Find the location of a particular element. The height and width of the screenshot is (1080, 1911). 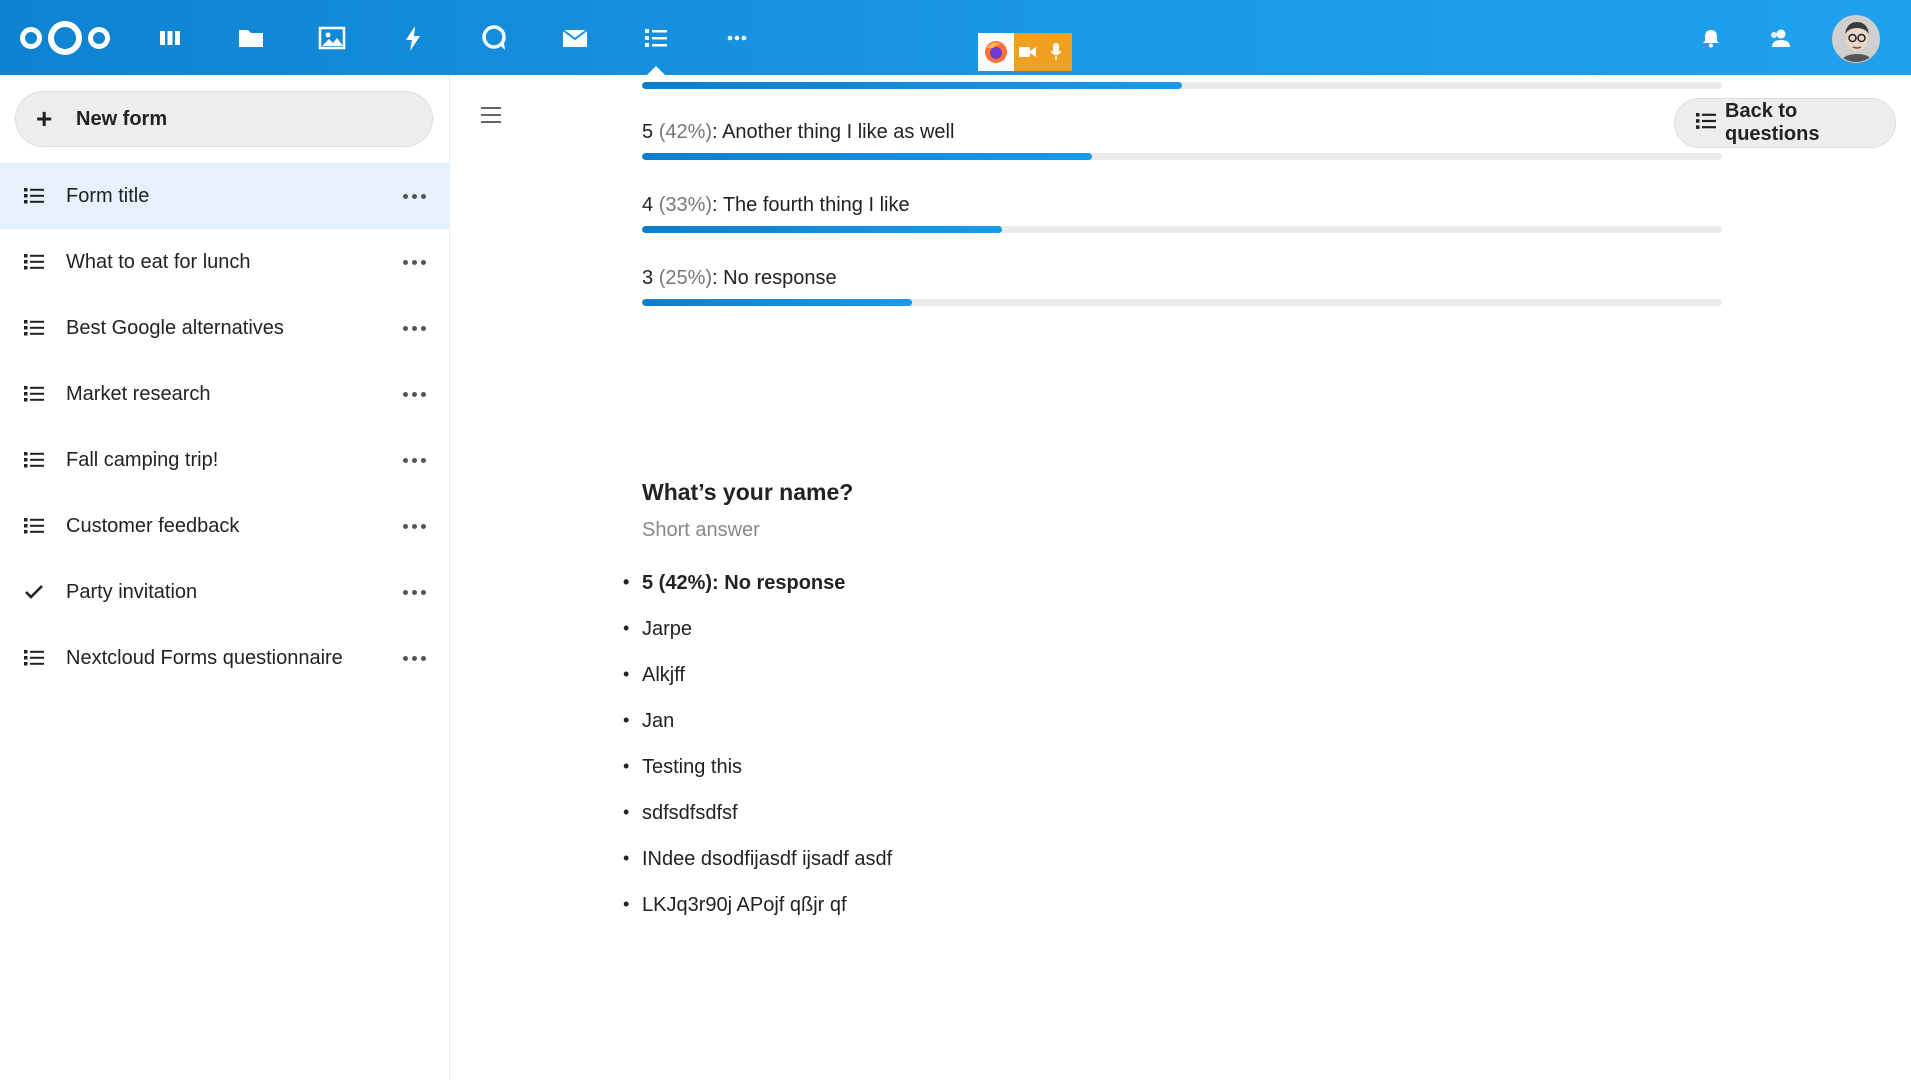

camera-icon is located at coordinates (1028, 52).